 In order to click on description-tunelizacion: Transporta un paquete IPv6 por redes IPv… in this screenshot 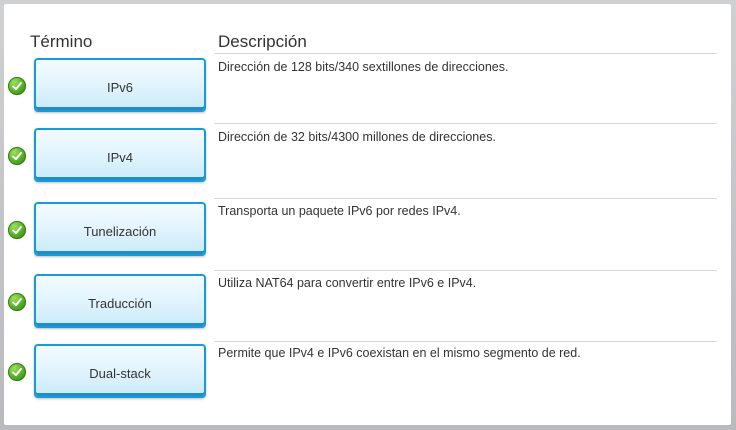, I will do `click(339, 211)`.